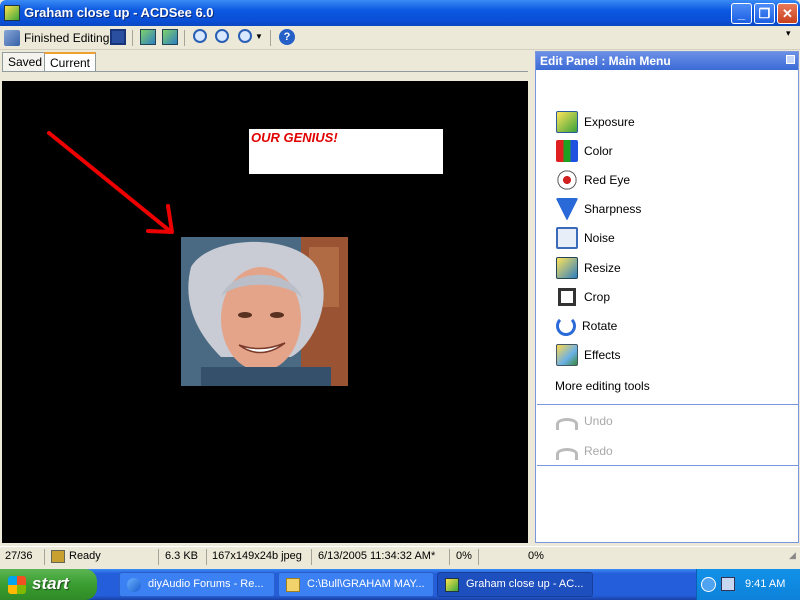 The width and height of the screenshot is (800, 600). Describe the element at coordinates (119, 12) in the screenshot. I see `window-title: Graham close up - ACDSee 6.0` at that location.